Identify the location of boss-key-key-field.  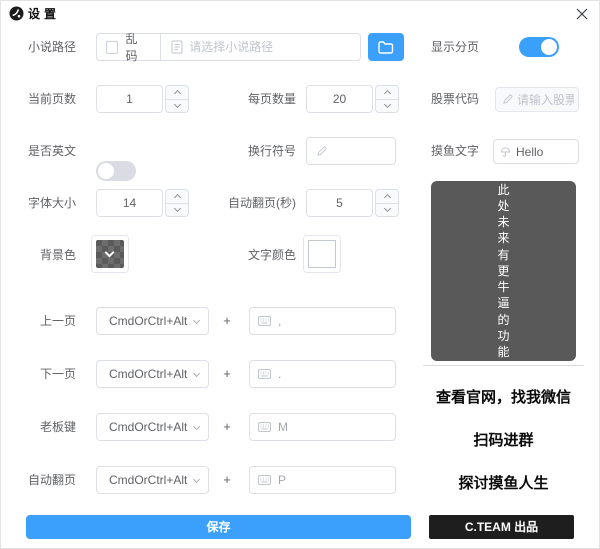
(322, 427).